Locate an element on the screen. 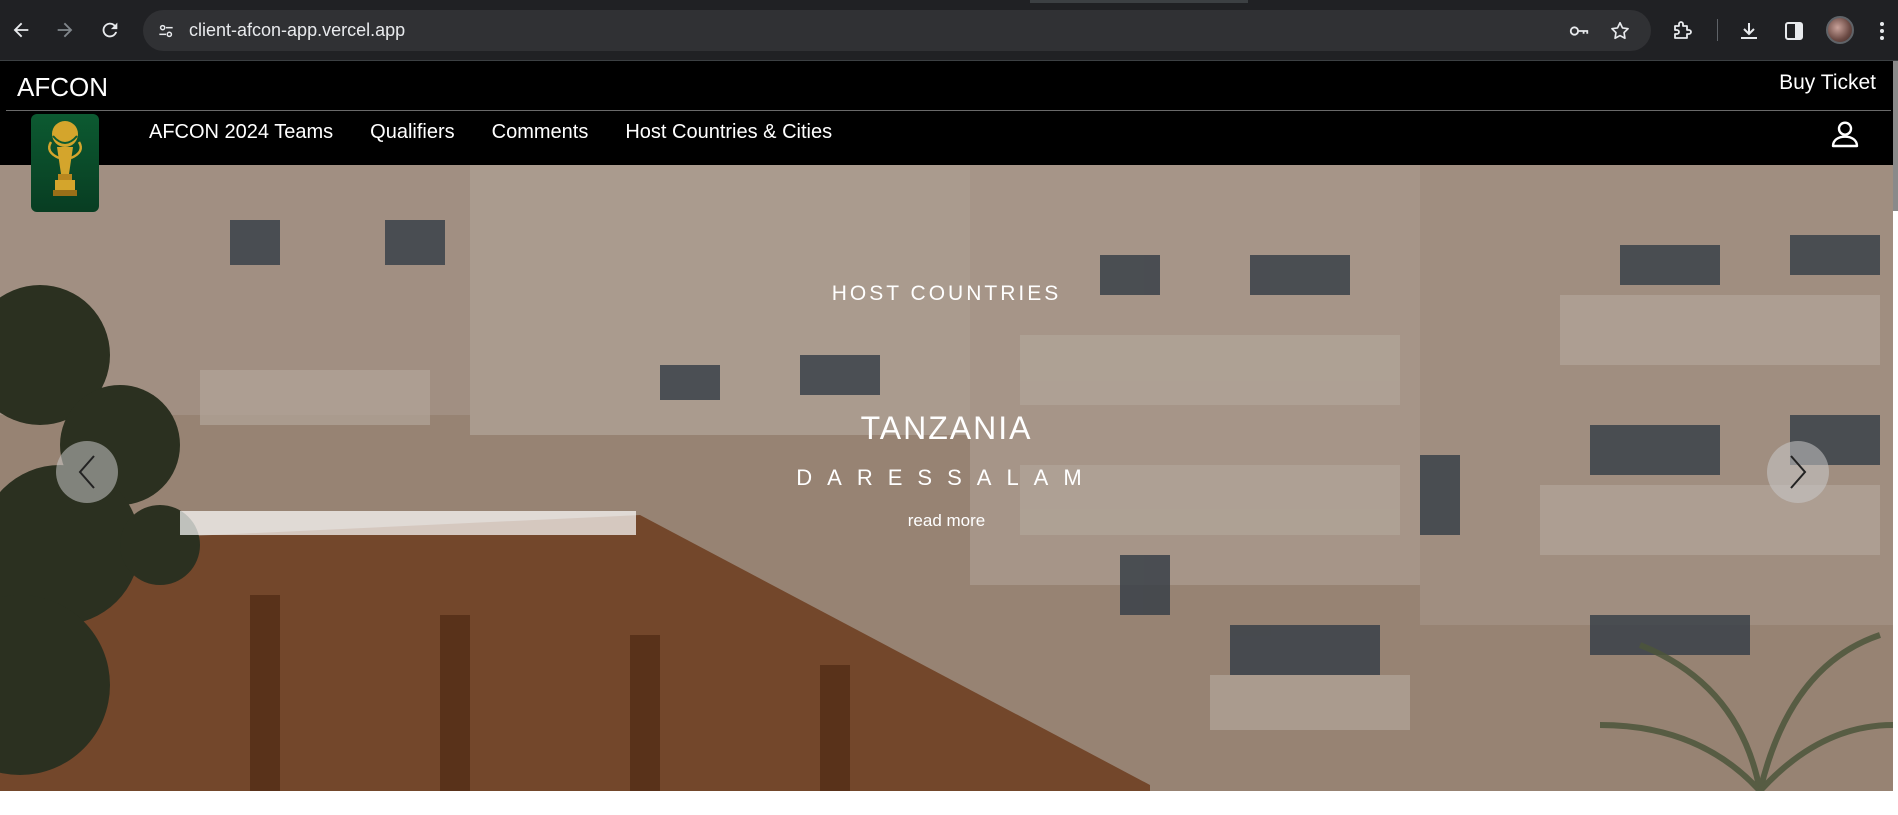  trophy-icon is located at coordinates (65, 158).